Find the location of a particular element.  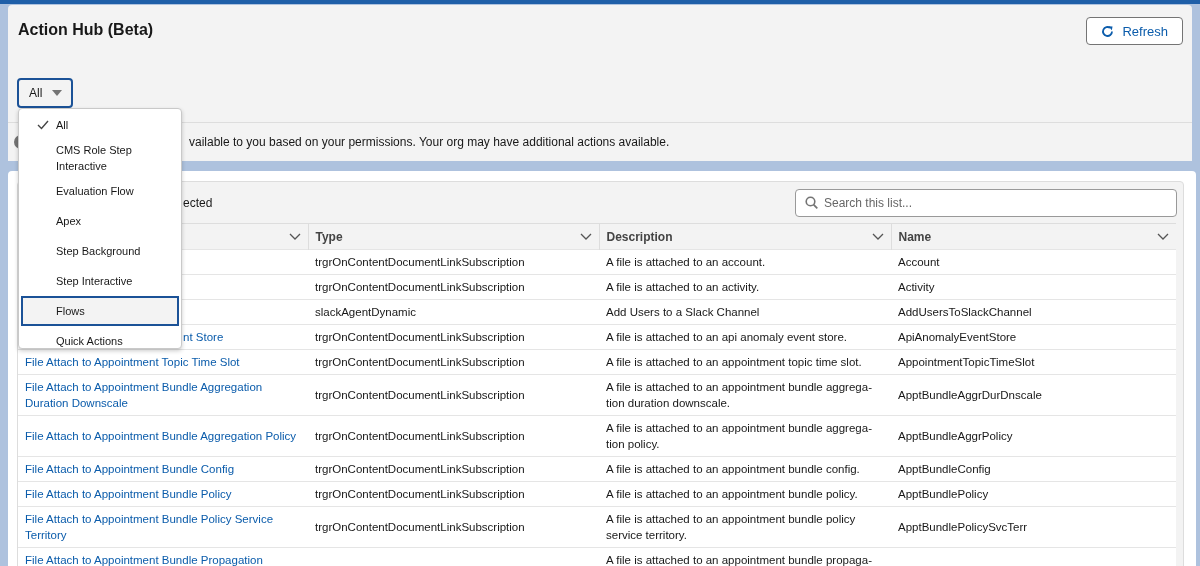

table-cell: ApptBundlePolicySvcTerr is located at coordinates (963, 527).